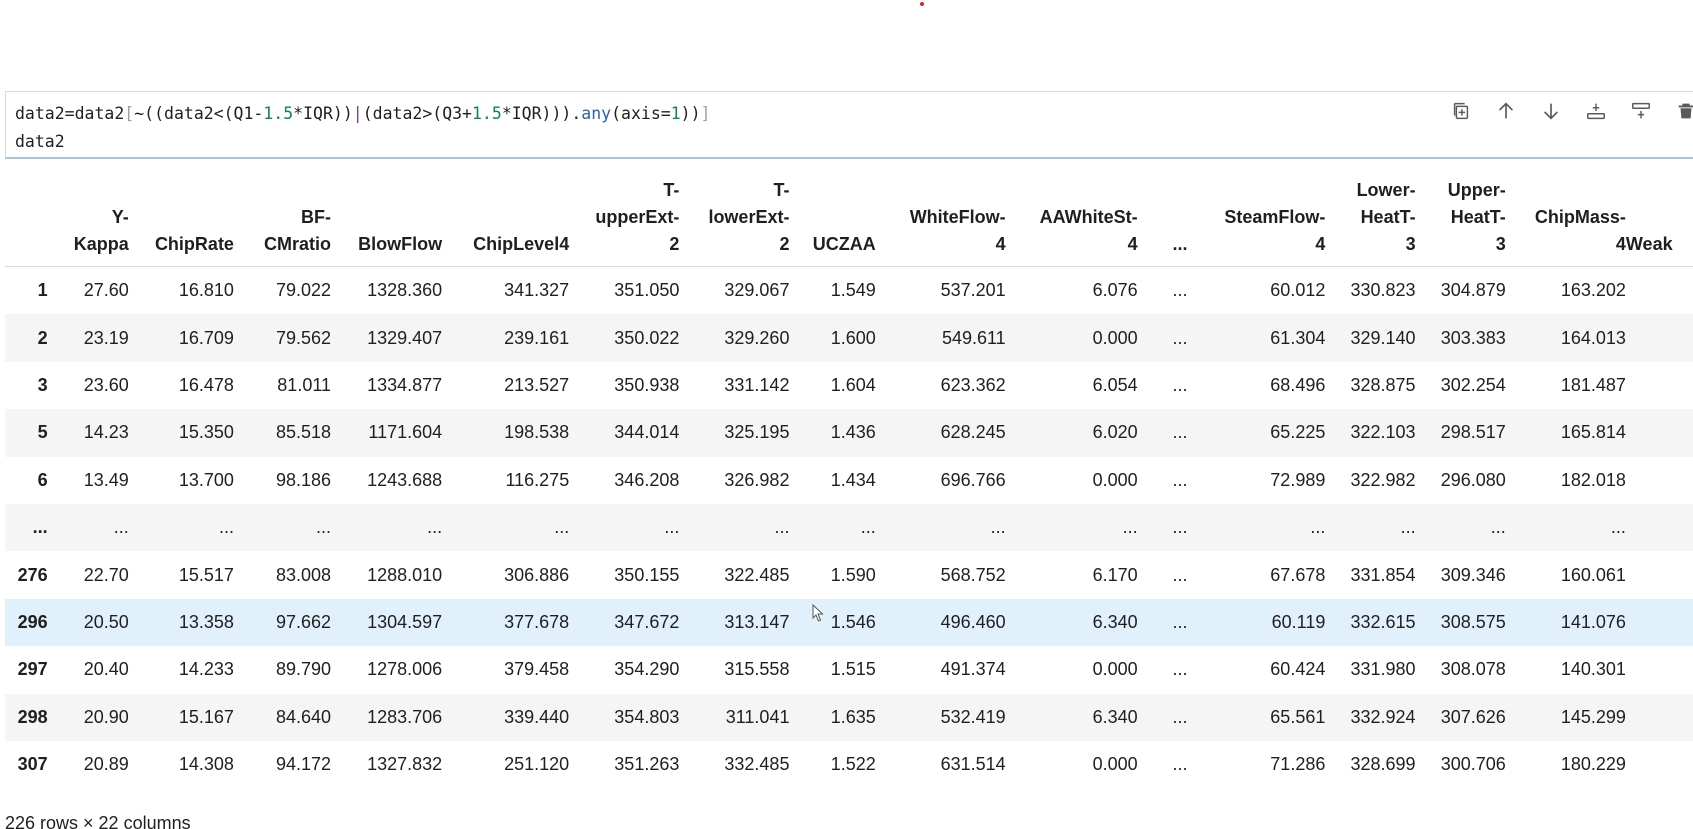 This screenshot has width=1693, height=829. What do you see at coordinates (1256, 433) in the screenshot?
I see `table-cell: 65.225` at bounding box center [1256, 433].